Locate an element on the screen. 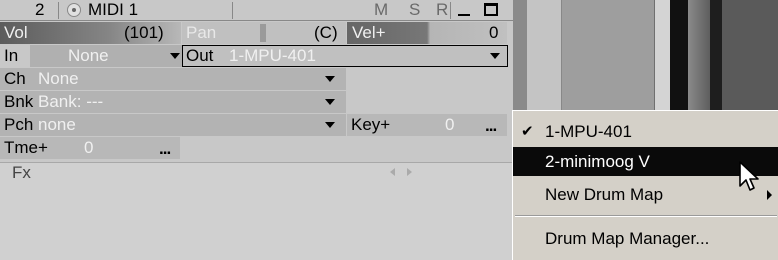 This screenshot has height=260, width=778. output-label: Out is located at coordinates (200, 55).